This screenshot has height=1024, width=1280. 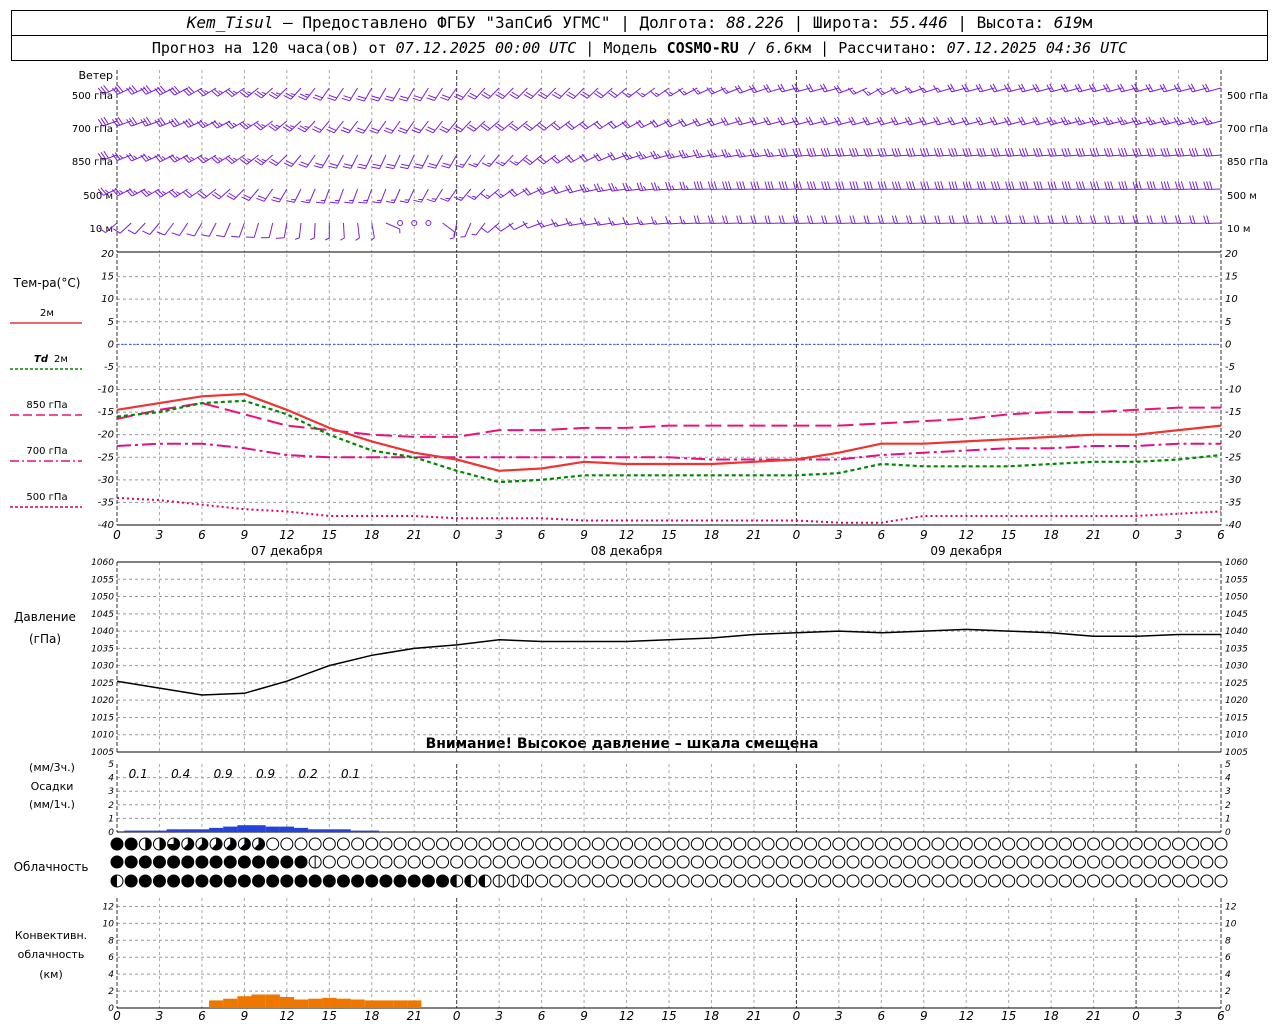 What do you see at coordinates (1008, 1016) in the screenshot?
I see `conv-xtick-label: 15` at bounding box center [1008, 1016].